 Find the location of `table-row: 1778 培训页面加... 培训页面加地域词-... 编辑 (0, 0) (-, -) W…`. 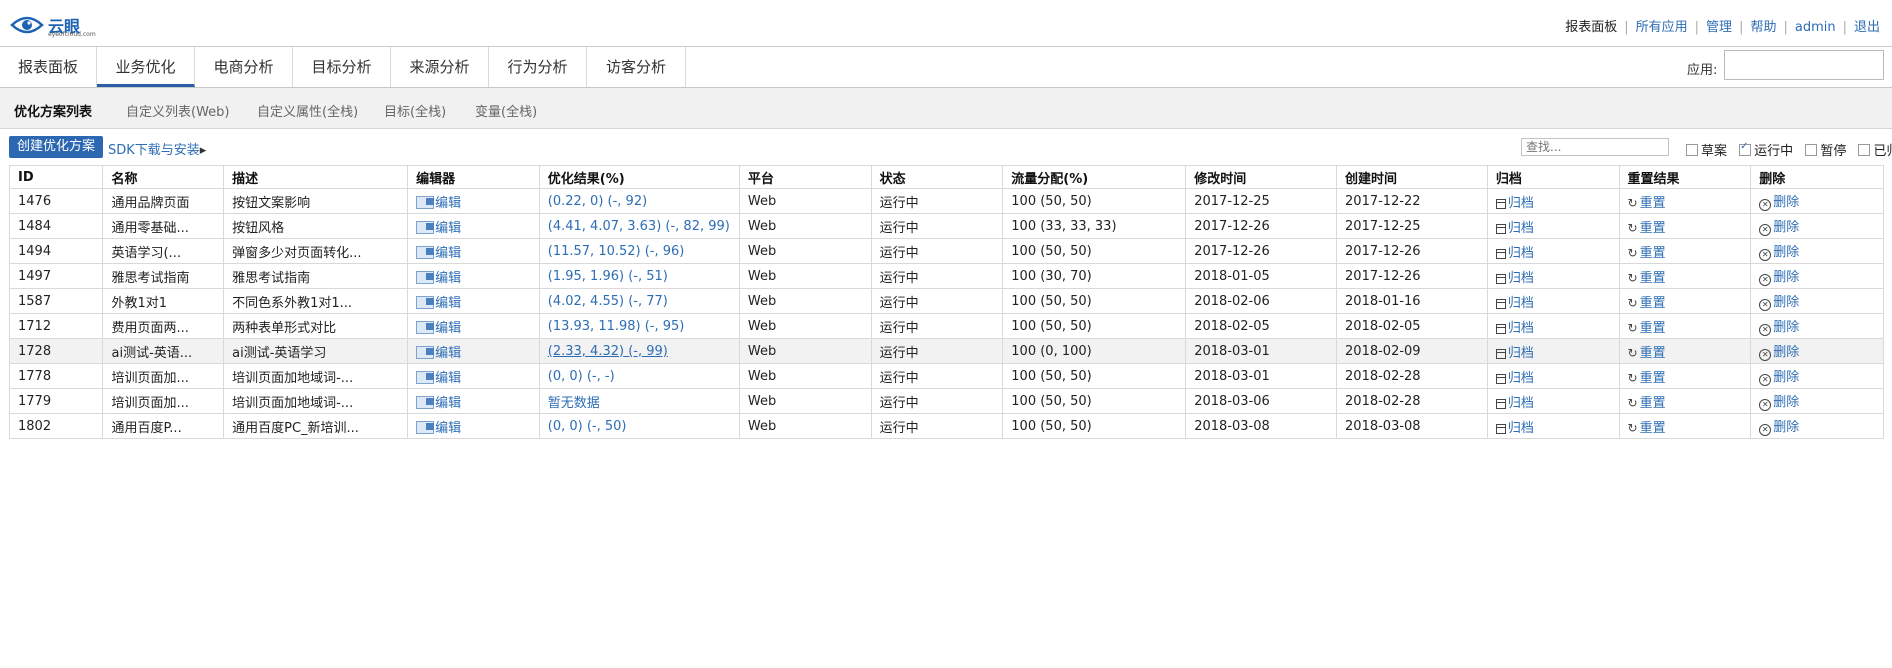

table-row: 1778 培训页面加... 培训页面加地域词-... 编辑 (0, 0) (-, -) W… is located at coordinates (946, 376).